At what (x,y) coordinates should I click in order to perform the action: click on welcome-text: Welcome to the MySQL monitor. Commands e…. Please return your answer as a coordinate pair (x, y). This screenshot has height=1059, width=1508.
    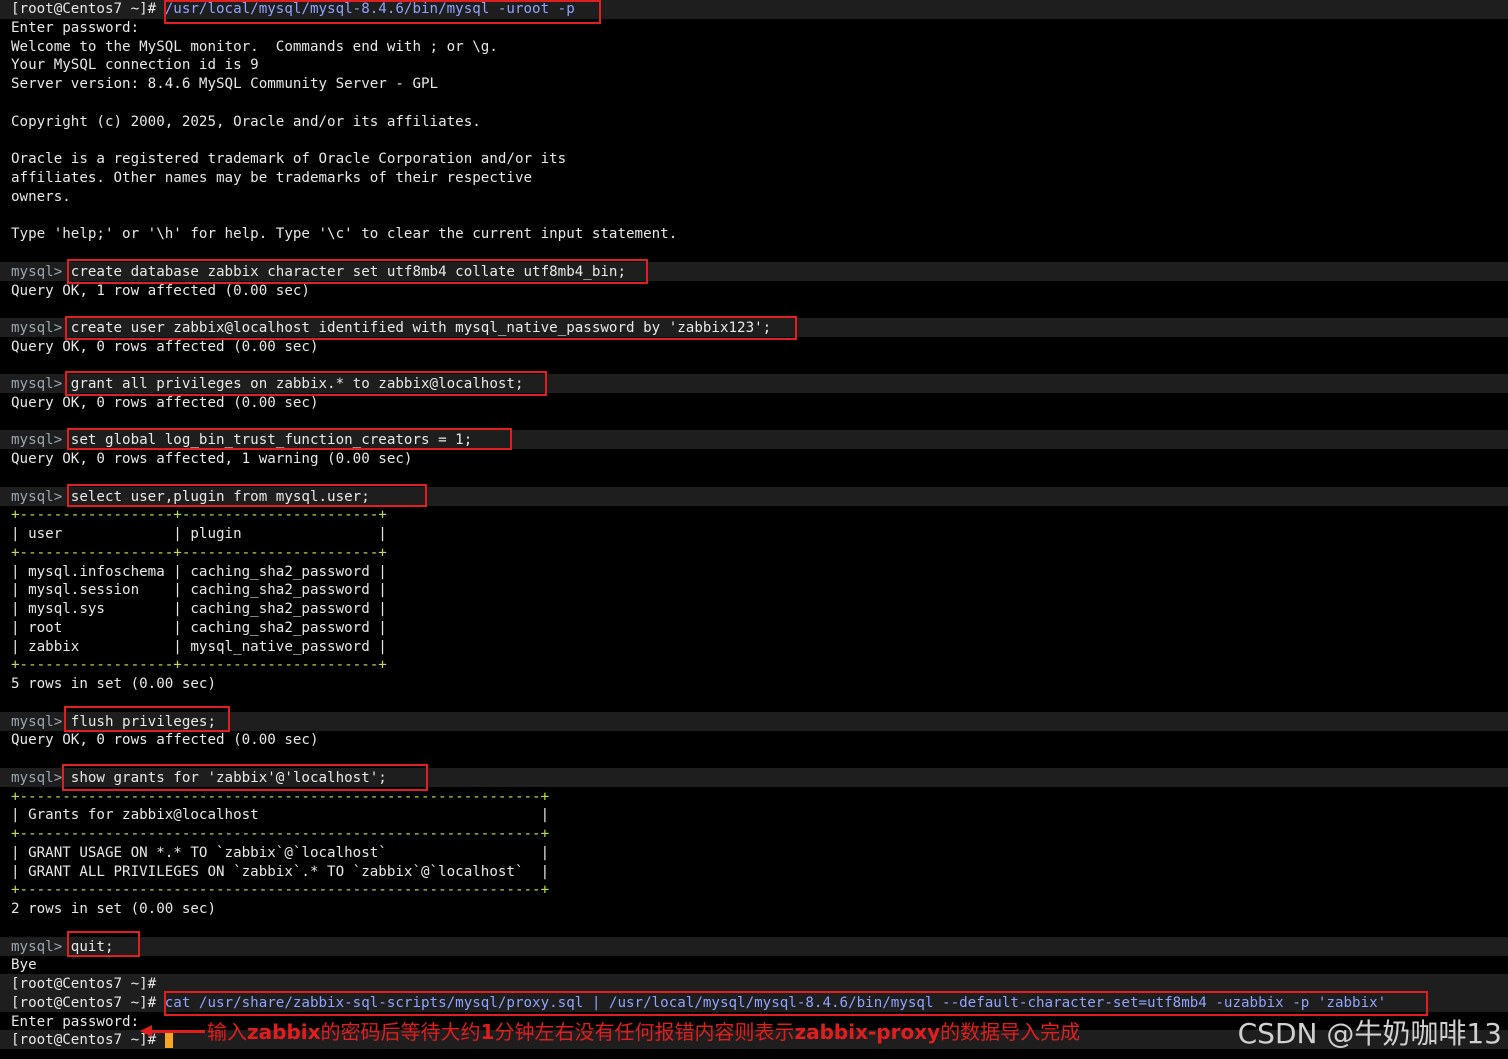
    Looking at the image, I should click on (254, 47).